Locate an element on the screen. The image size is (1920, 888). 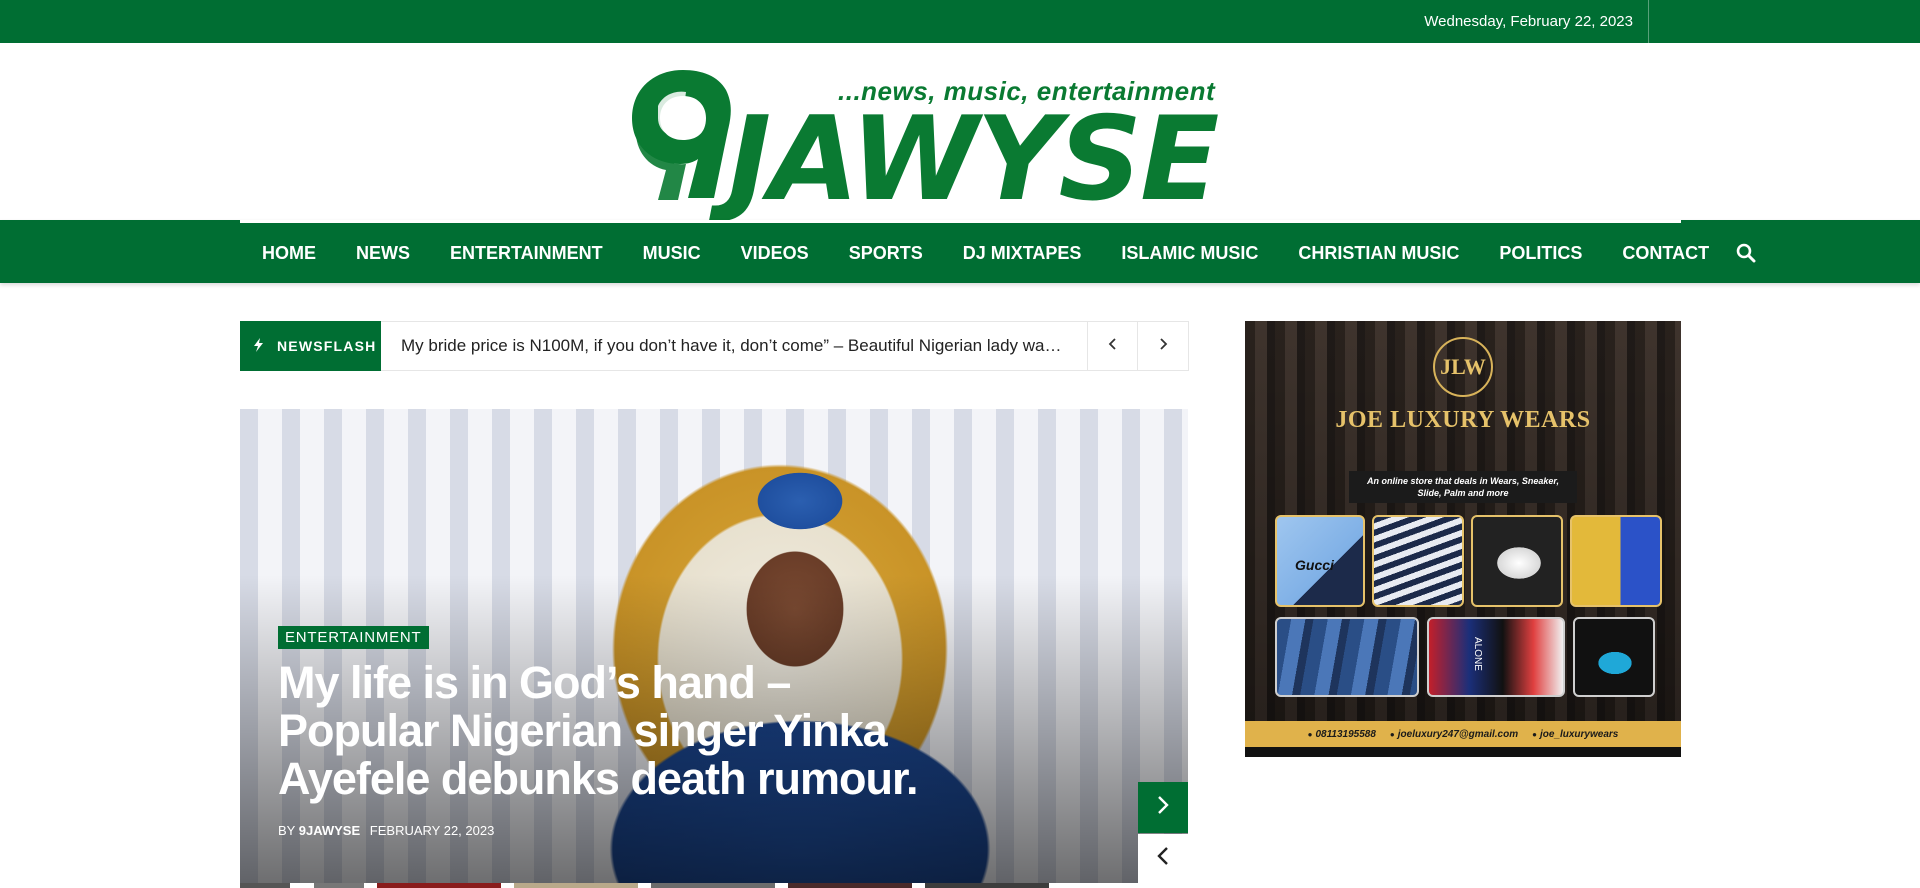
ad-product-image: ALONE is located at coordinates (1496, 657).